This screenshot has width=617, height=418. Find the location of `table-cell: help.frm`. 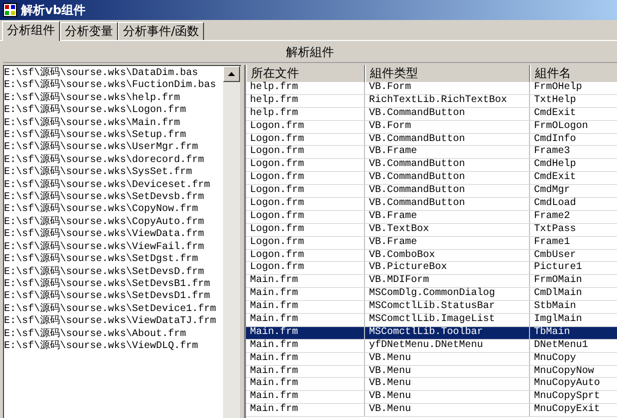

table-cell: help.frm is located at coordinates (305, 88).